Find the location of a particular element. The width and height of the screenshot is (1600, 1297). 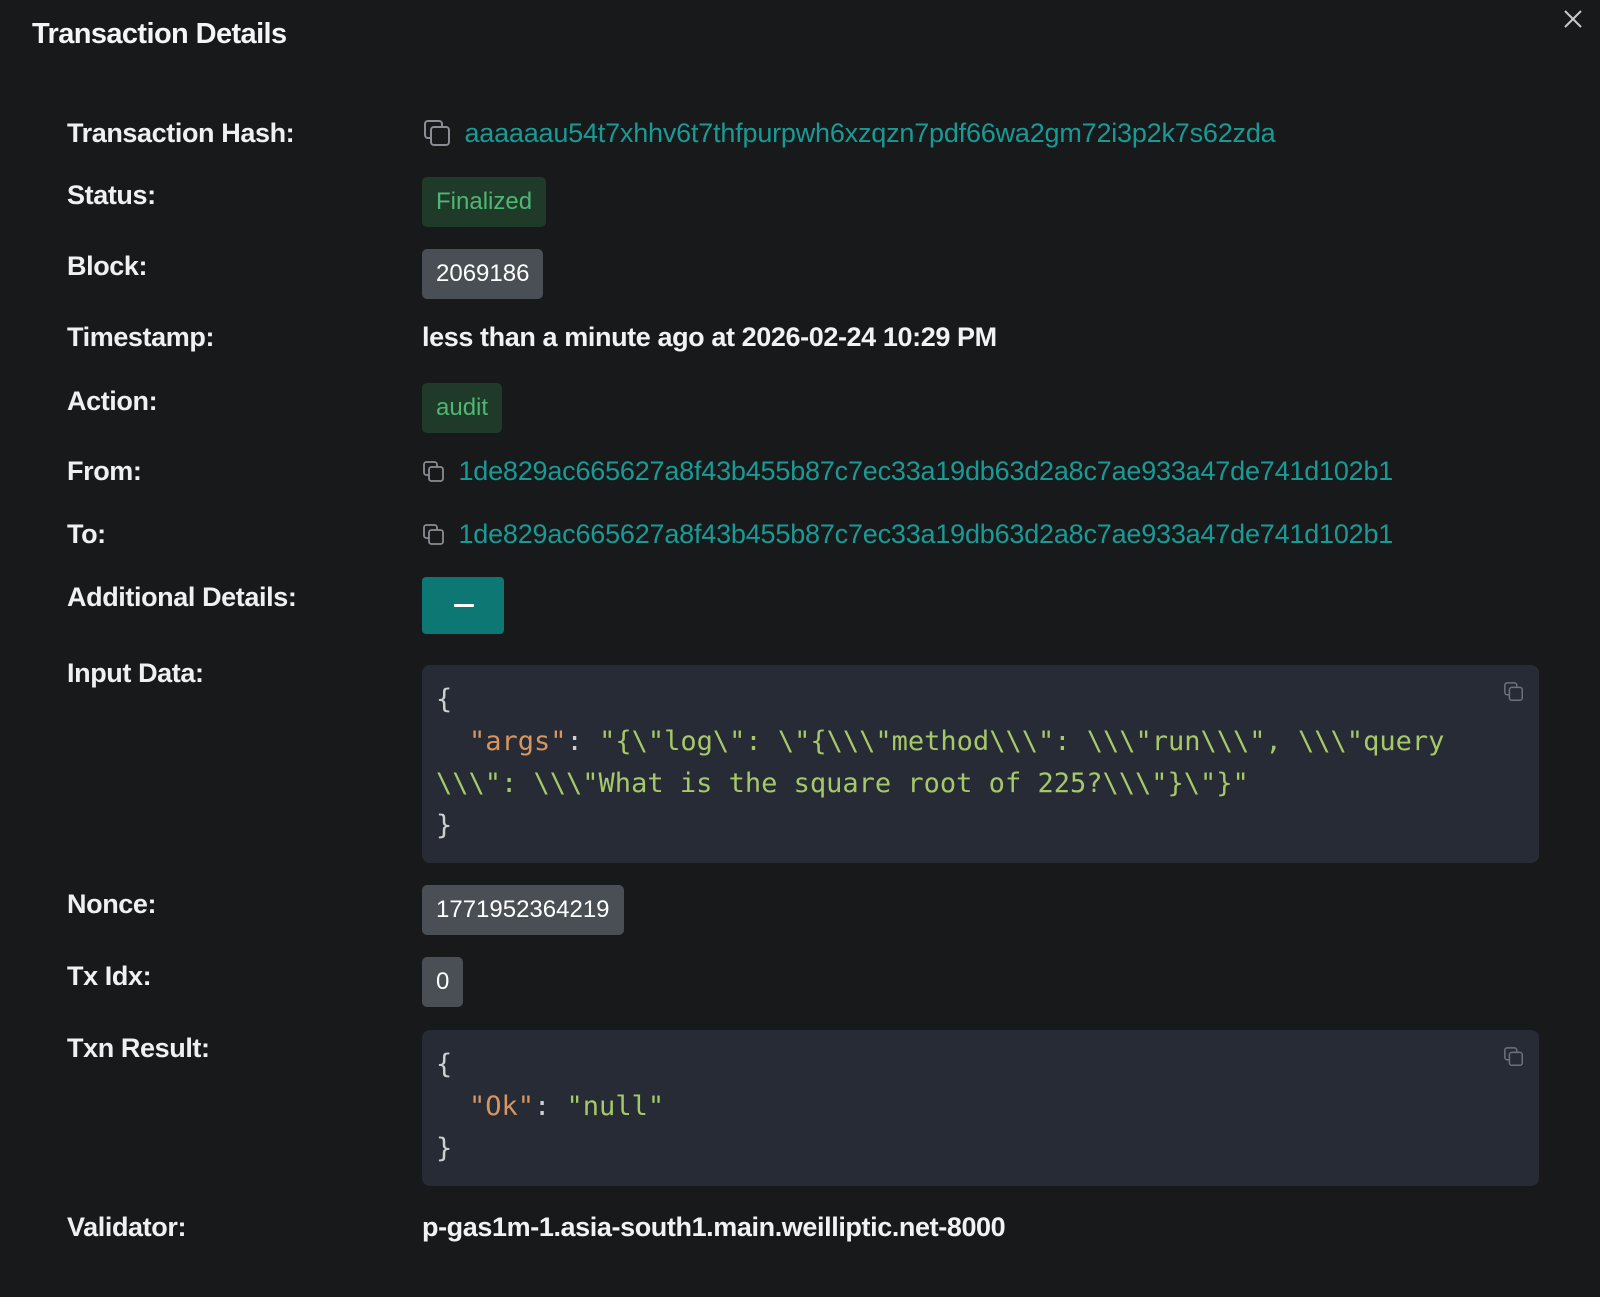

close-icon is located at coordinates (1573, 19).